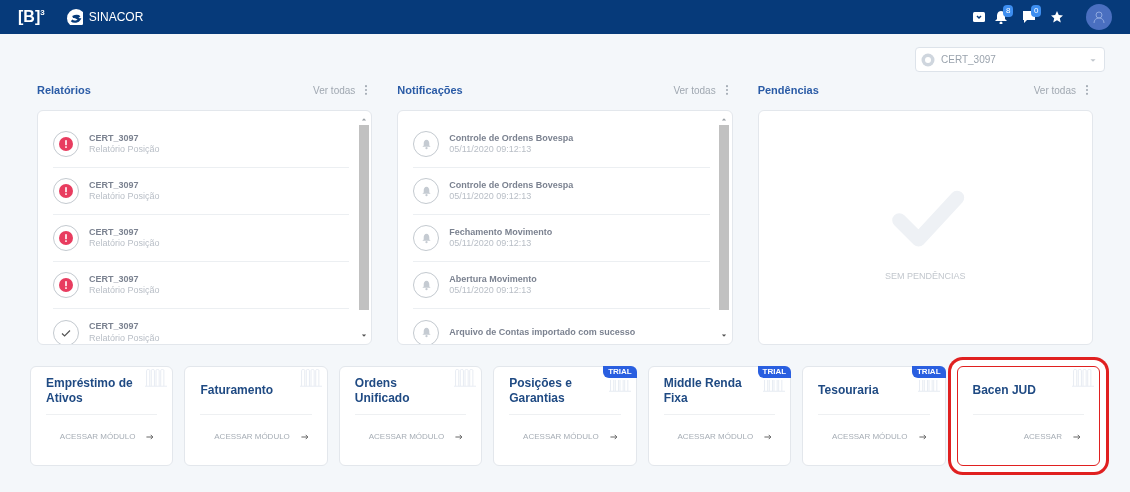 This screenshot has width=1130, height=492. What do you see at coordinates (1099, 17) in the screenshot?
I see `user-avatar` at bounding box center [1099, 17].